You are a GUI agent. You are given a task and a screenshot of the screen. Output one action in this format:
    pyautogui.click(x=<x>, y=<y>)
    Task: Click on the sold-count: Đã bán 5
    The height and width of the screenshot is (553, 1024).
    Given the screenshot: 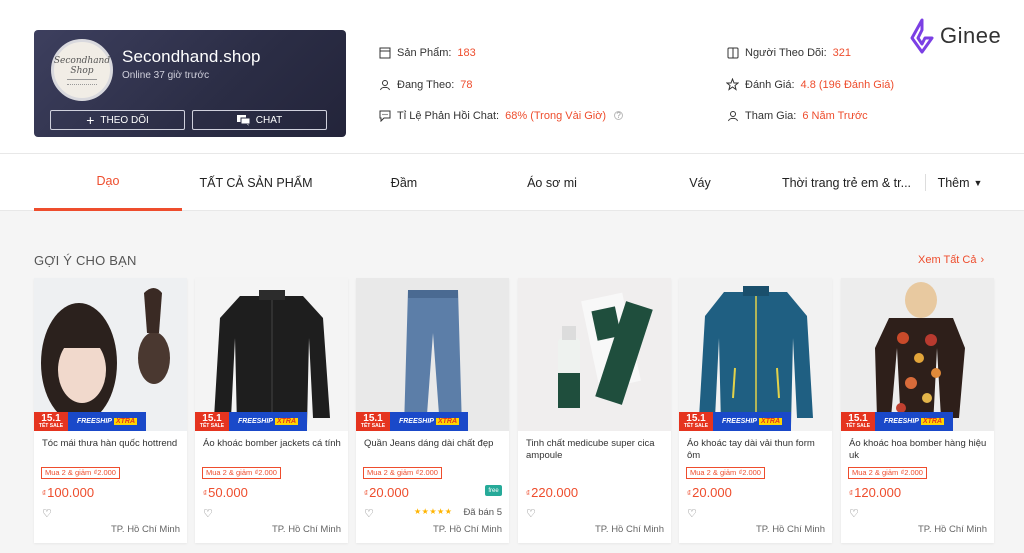 What is the action you would take?
    pyautogui.click(x=482, y=512)
    